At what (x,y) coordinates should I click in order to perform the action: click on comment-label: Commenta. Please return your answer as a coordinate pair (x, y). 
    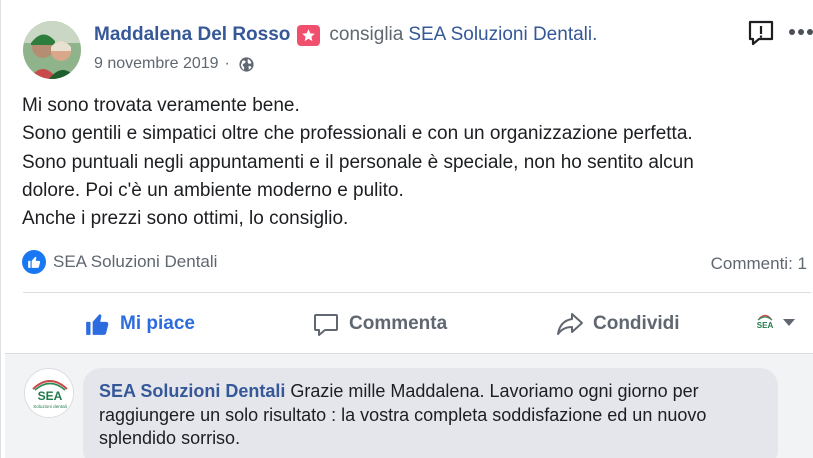
    Looking at the image, I should click on (398, 323).